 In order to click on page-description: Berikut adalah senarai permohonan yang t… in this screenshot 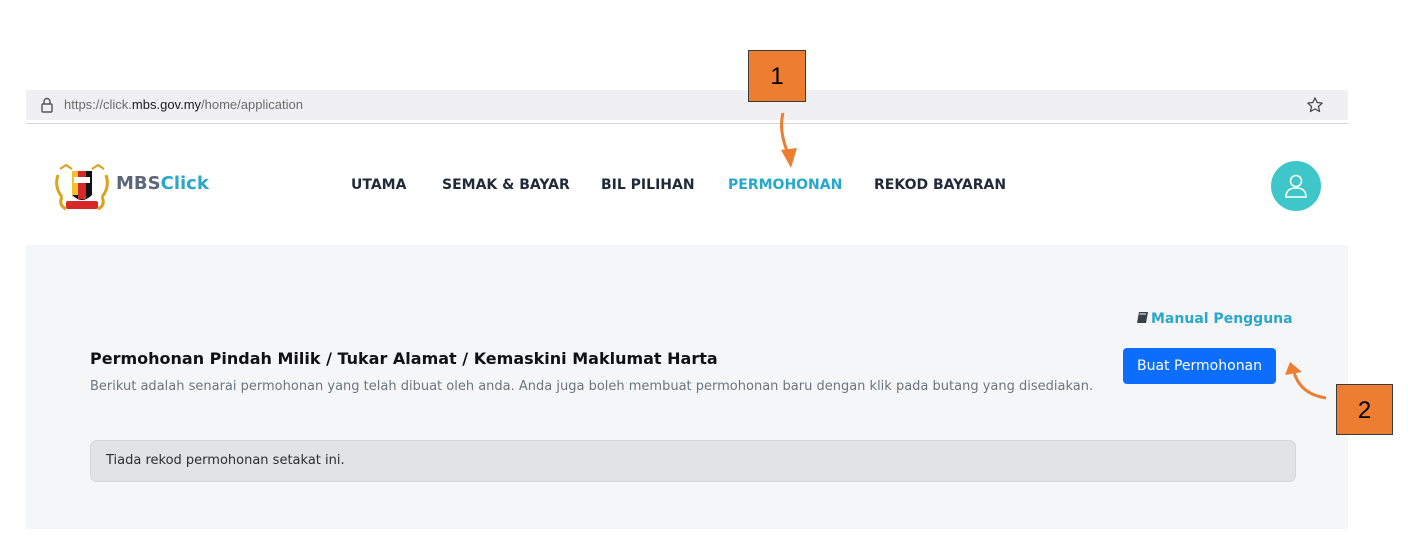, I will do `click(592, 386)`.